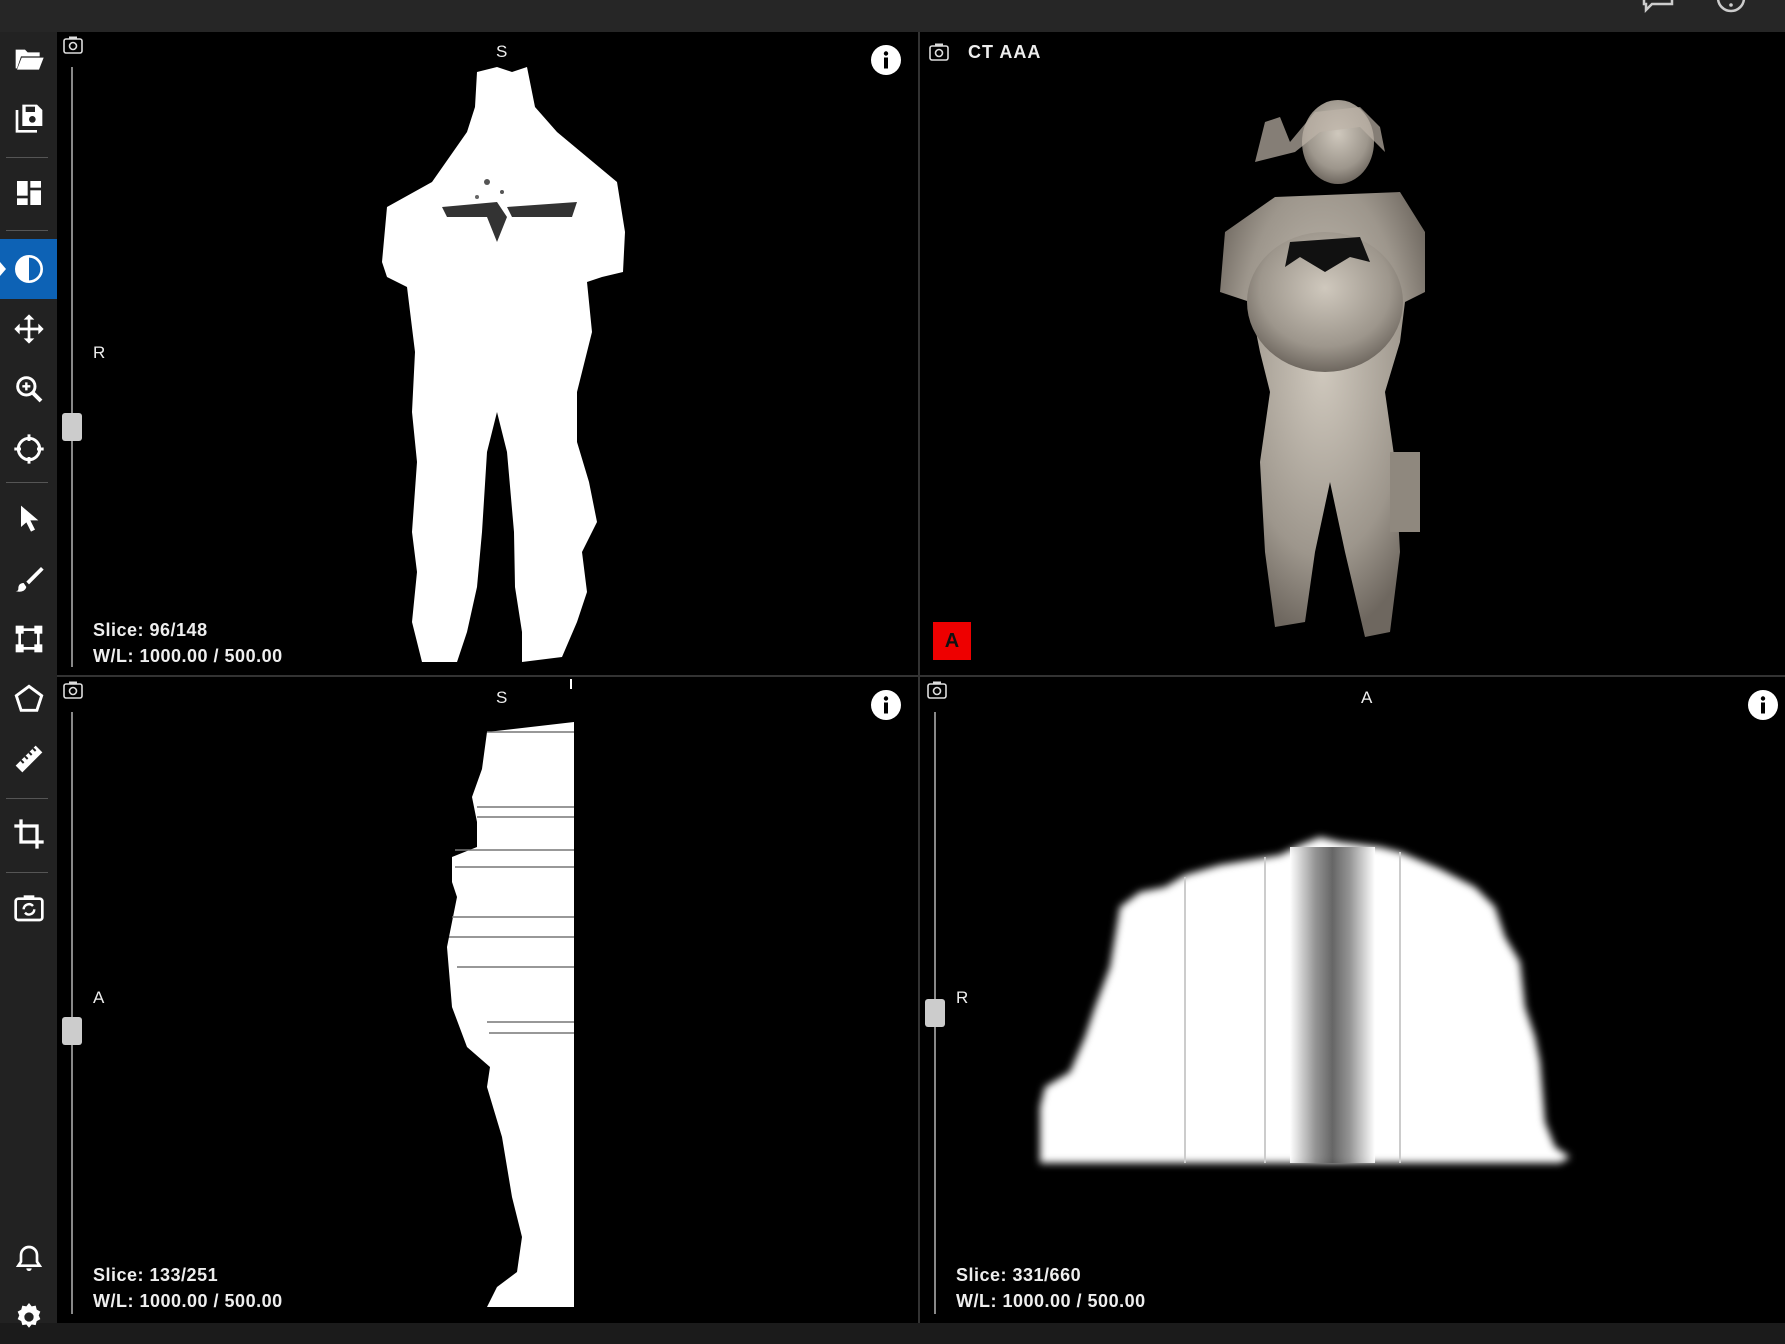 The image size is (1785, 1344). I want to click on slice-info: Slice: 96/148, so click(150, 630).